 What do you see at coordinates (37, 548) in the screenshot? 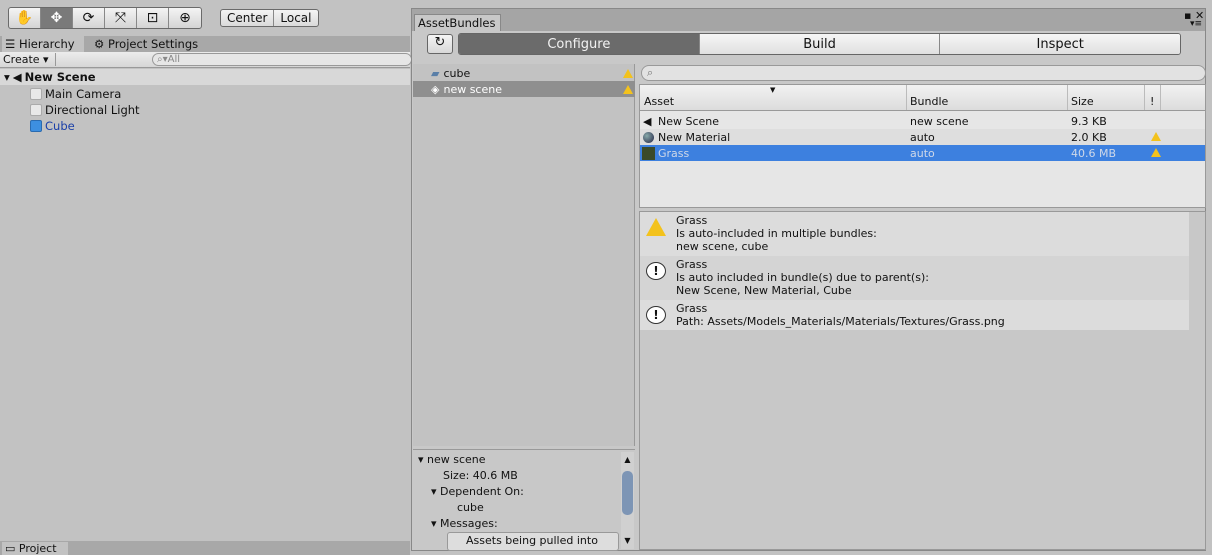
I see `tab-label: Project` at bounding box center [37, 548].